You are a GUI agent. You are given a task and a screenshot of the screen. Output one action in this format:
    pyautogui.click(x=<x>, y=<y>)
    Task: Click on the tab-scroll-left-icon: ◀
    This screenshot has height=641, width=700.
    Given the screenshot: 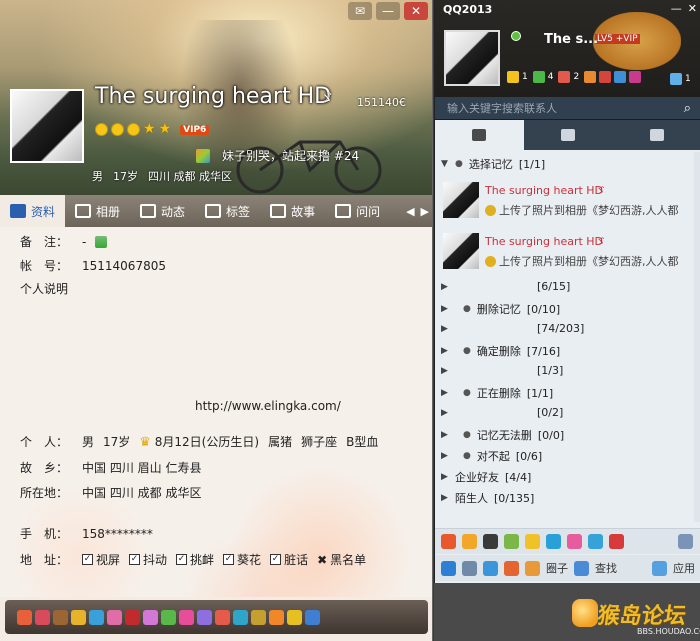 What is the action you would take?
    pyautogui.click(x=410, y=211)
    